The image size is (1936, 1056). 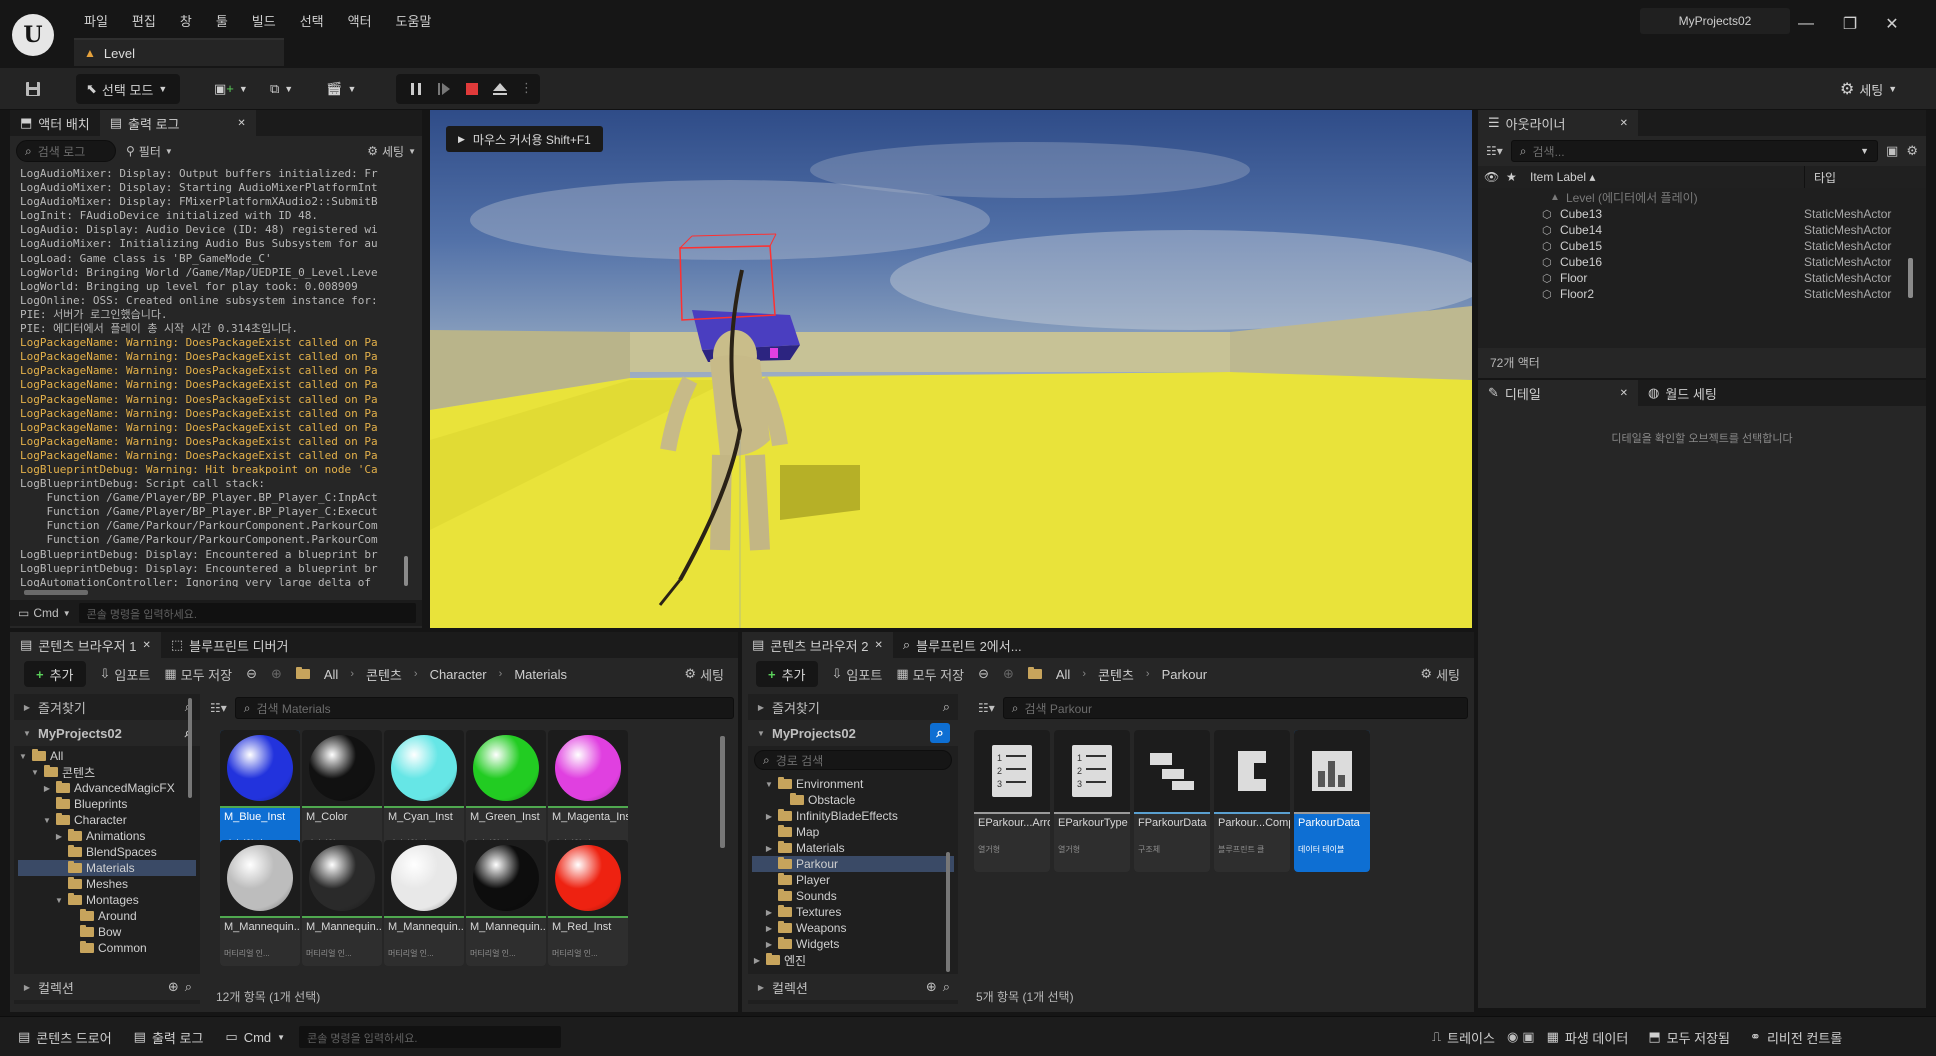 What do you see at coordinates (722, 792) in the screenshot?
I see `cb1-asset-scrollbar` at bounding box center [722, 792].